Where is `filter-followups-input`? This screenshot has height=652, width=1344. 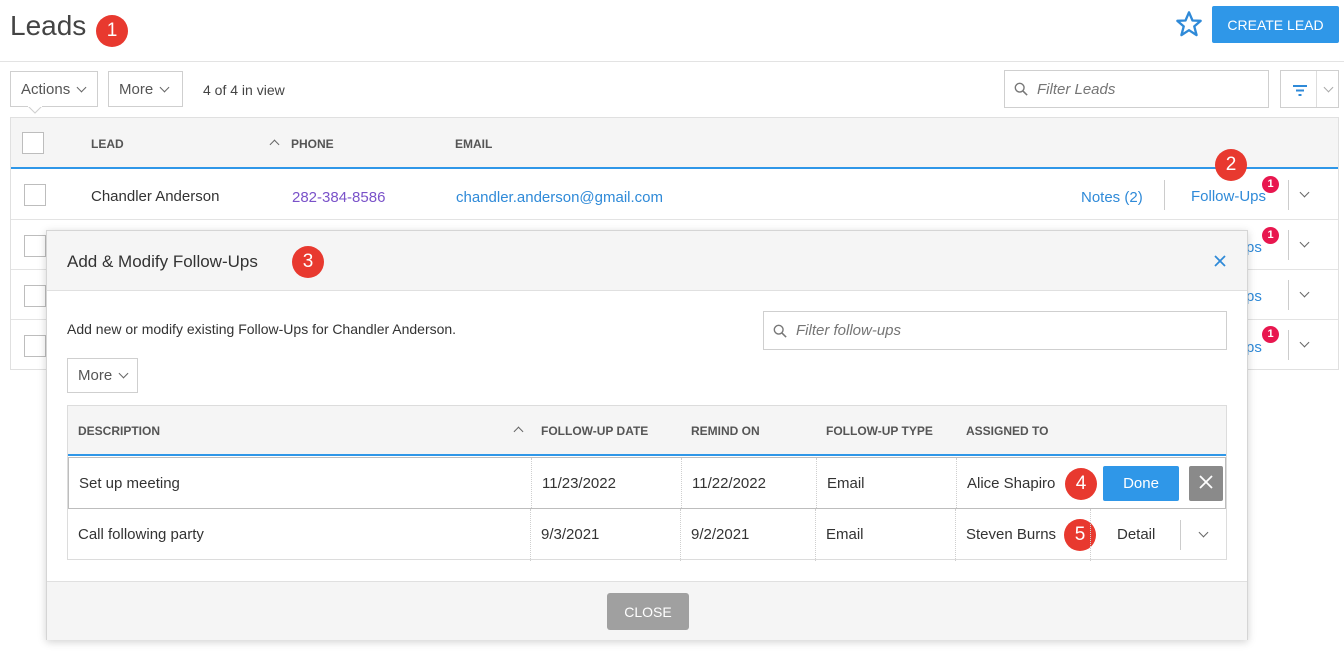
filter-followups-input is located at coordinates (995, 330).